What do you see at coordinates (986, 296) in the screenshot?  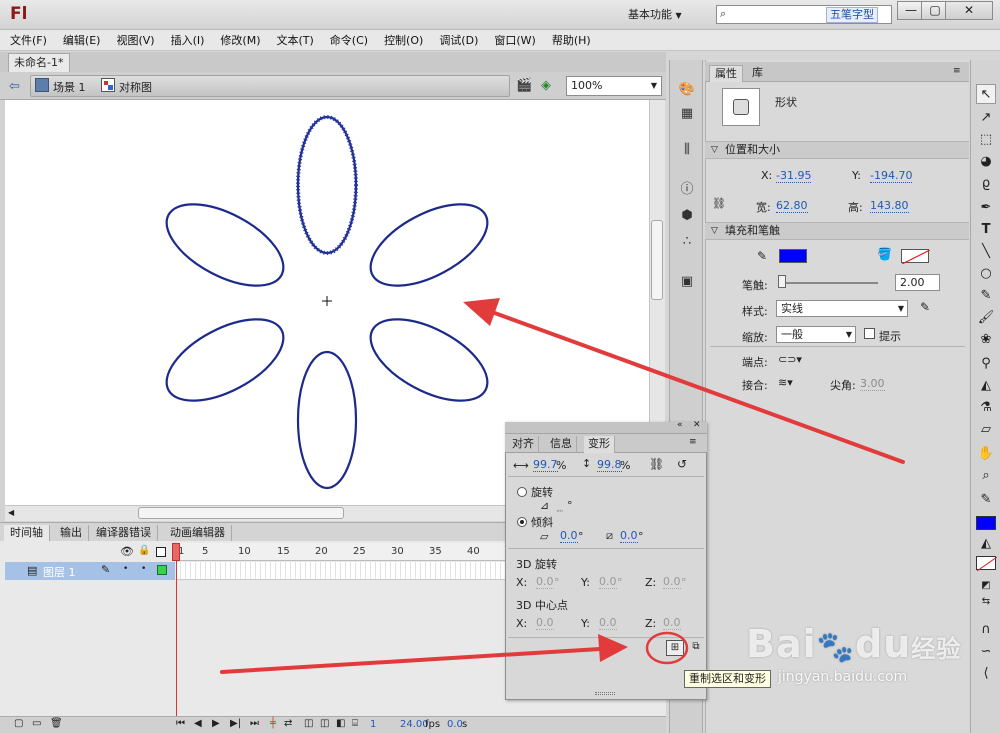 I see `pencil-tool-icon: ✎` at bounding box center [986, 296].